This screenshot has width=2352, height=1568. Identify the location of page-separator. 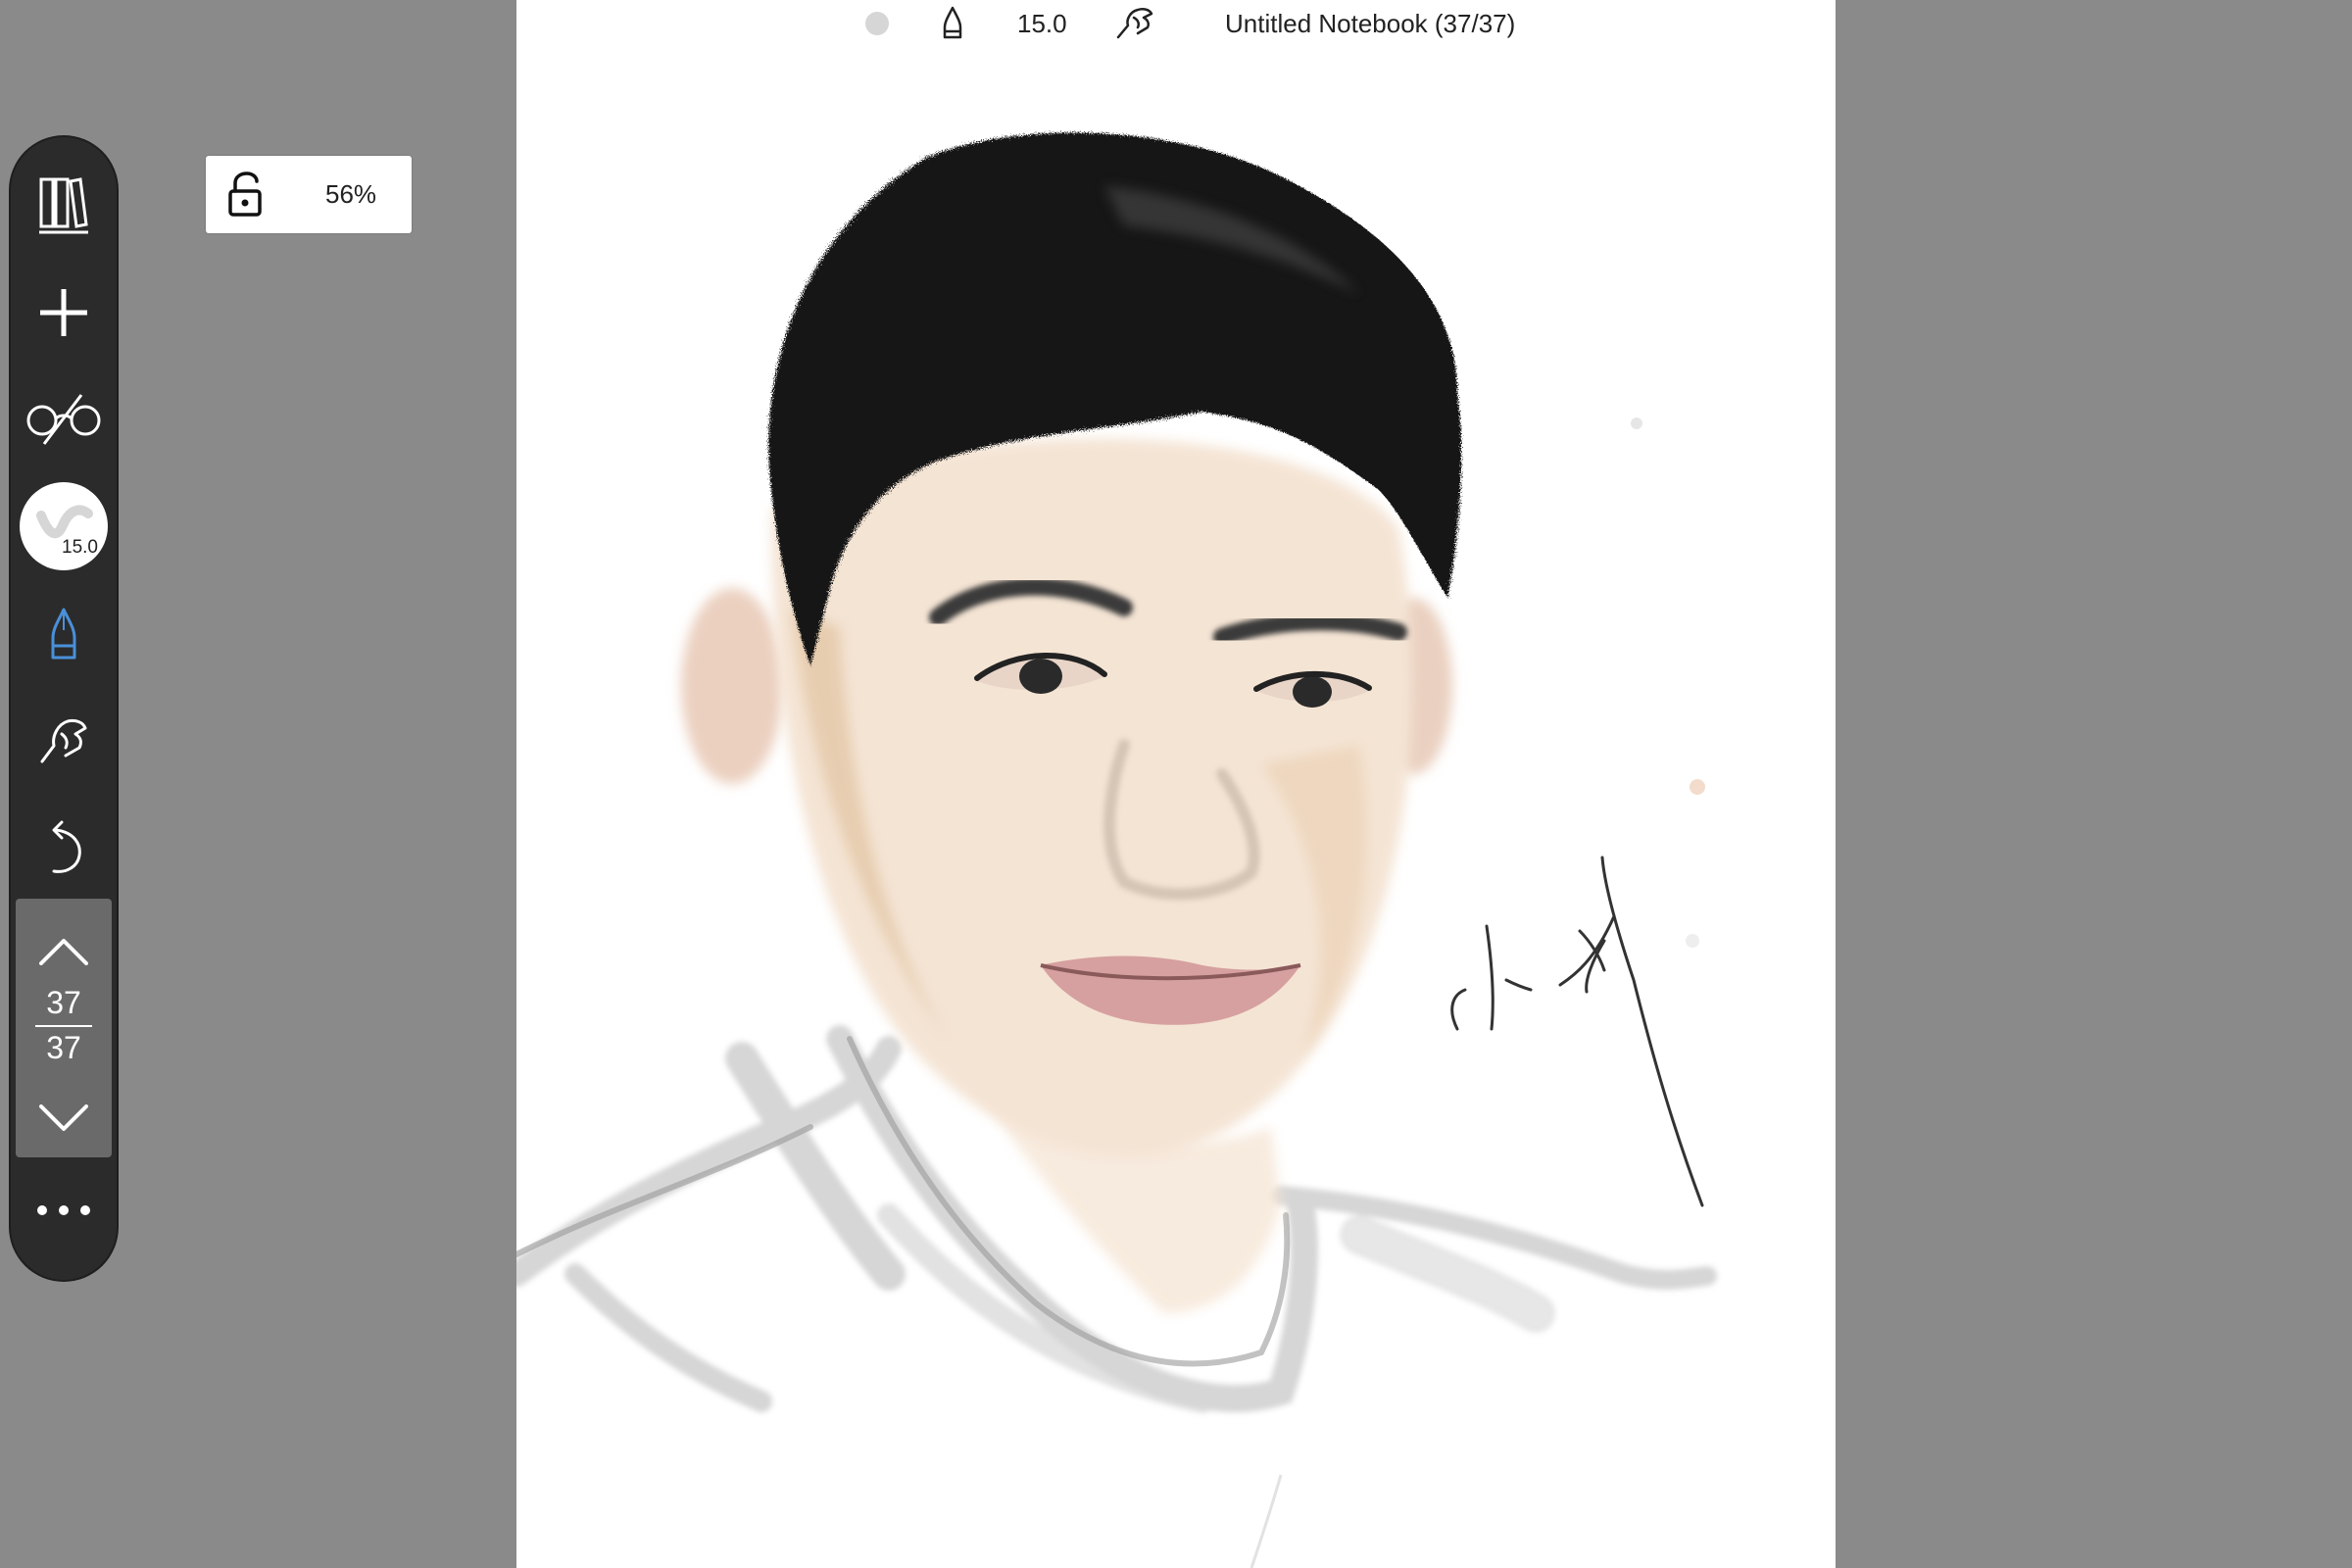
(63, 1026).